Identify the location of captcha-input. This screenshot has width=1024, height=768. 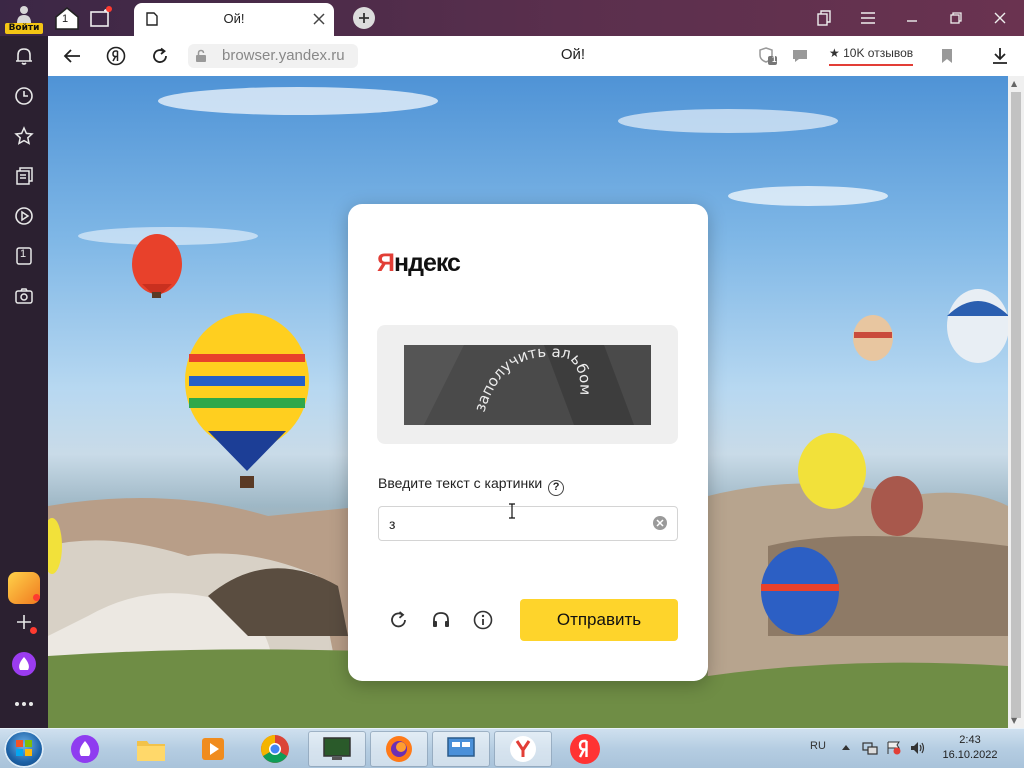
(528, 523).